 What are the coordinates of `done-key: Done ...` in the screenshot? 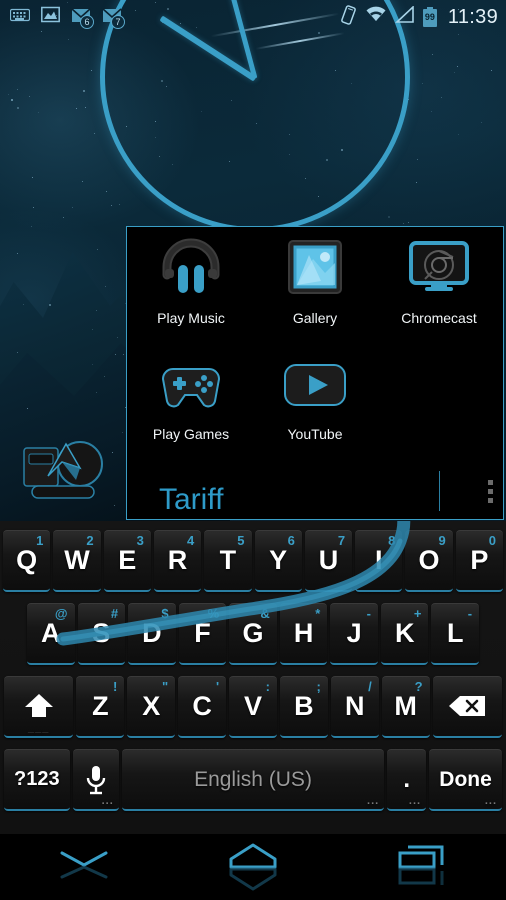 It's located at (465, 780).